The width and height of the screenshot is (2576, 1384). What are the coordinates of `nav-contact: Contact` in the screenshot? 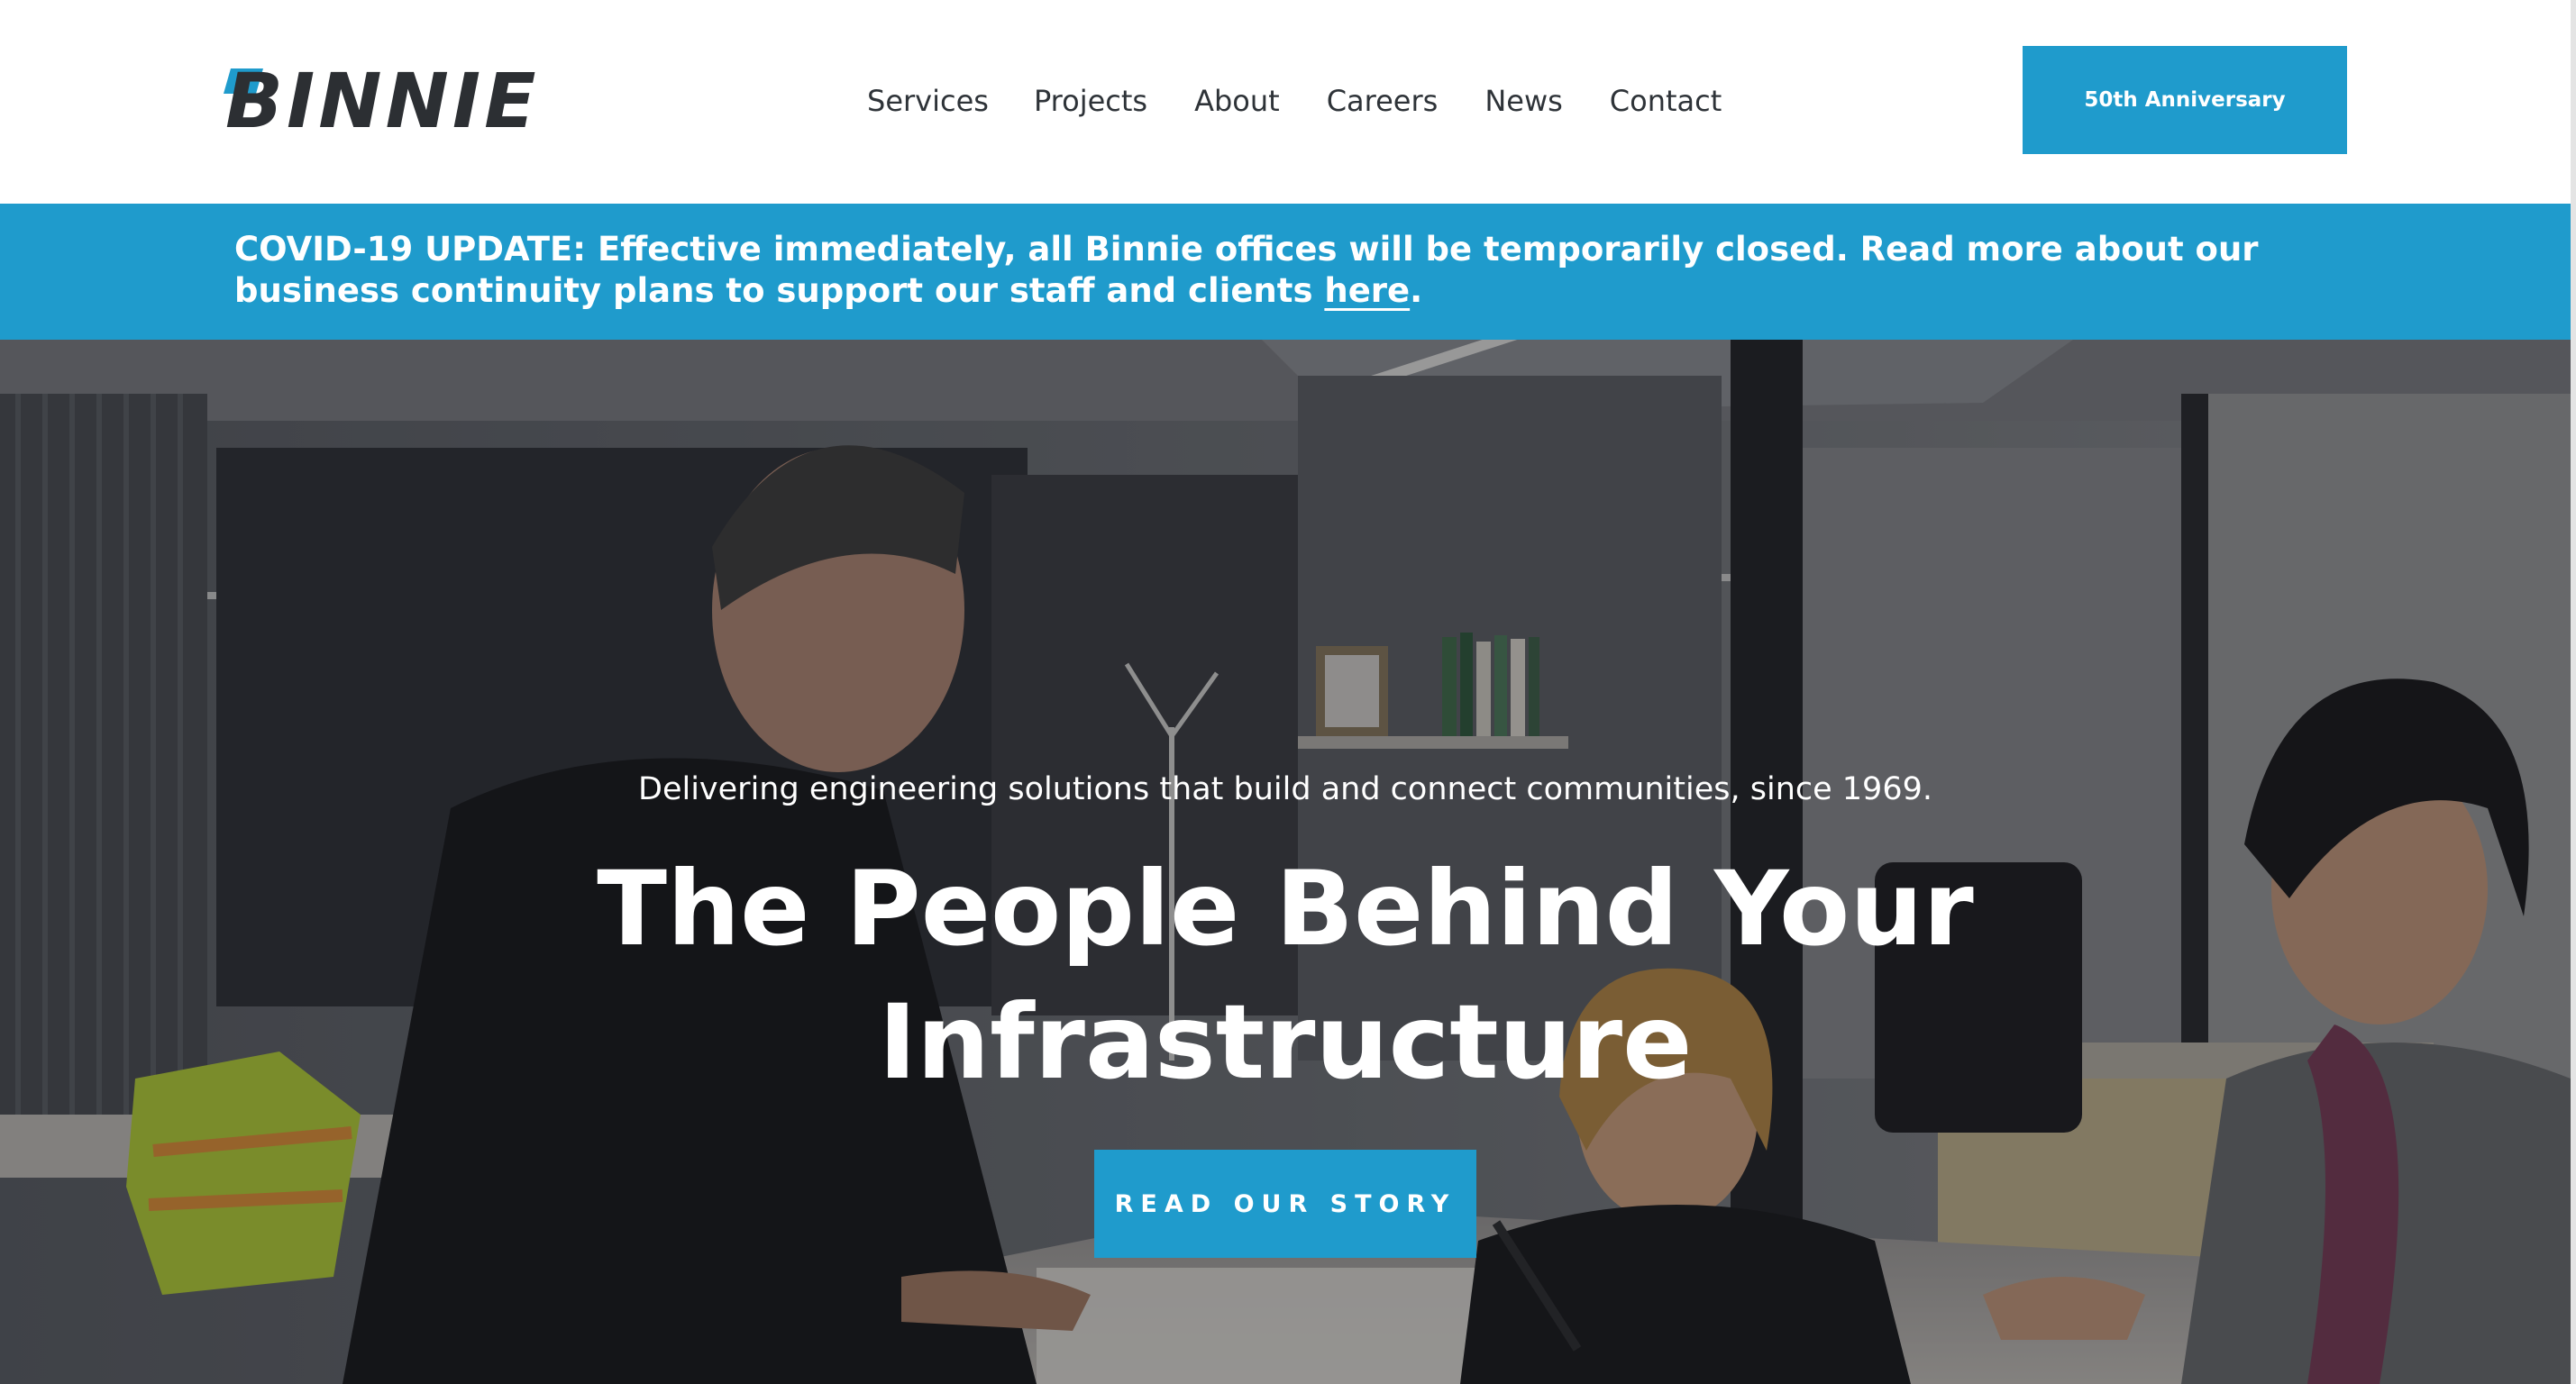 It's located at (1666, 100).